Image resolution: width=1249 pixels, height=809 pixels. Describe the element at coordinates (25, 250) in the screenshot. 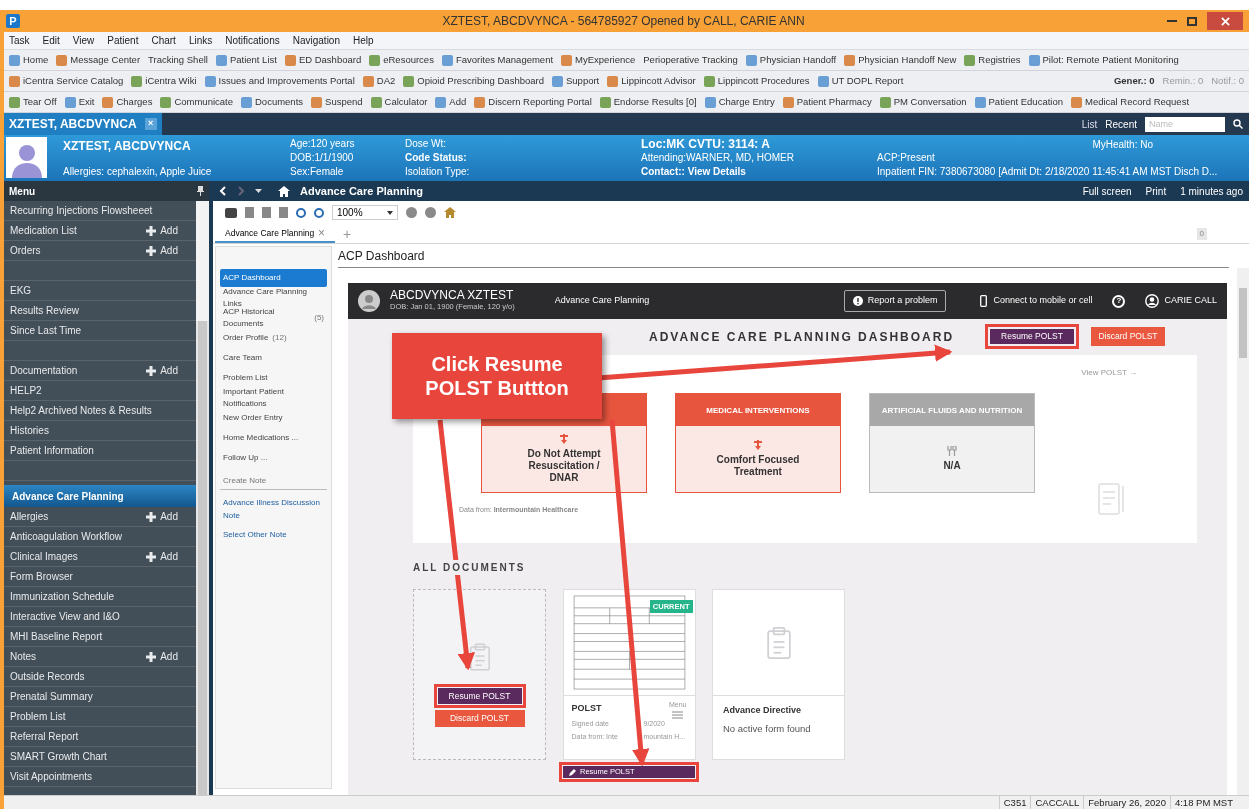

I see `menu-item: Orders` at that location.